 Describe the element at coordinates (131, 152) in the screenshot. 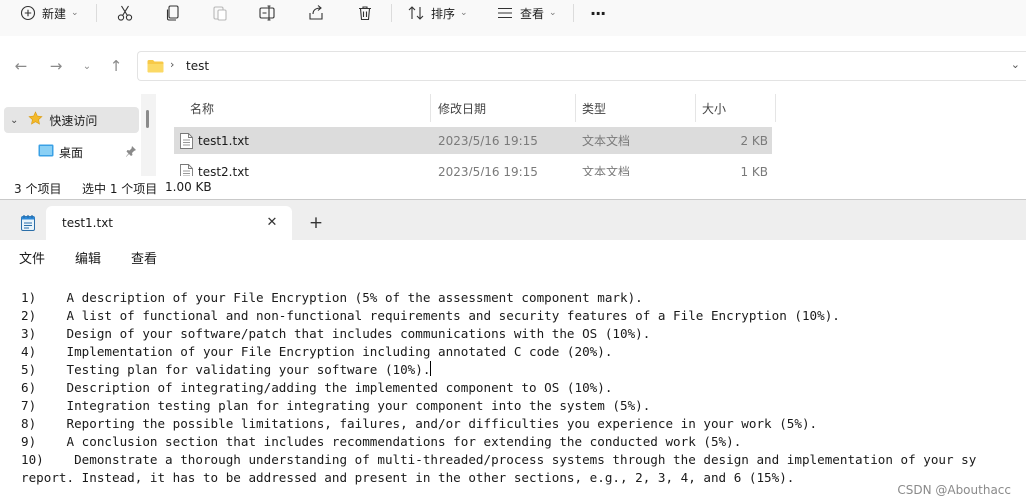

I see `pin-icon` at that location.